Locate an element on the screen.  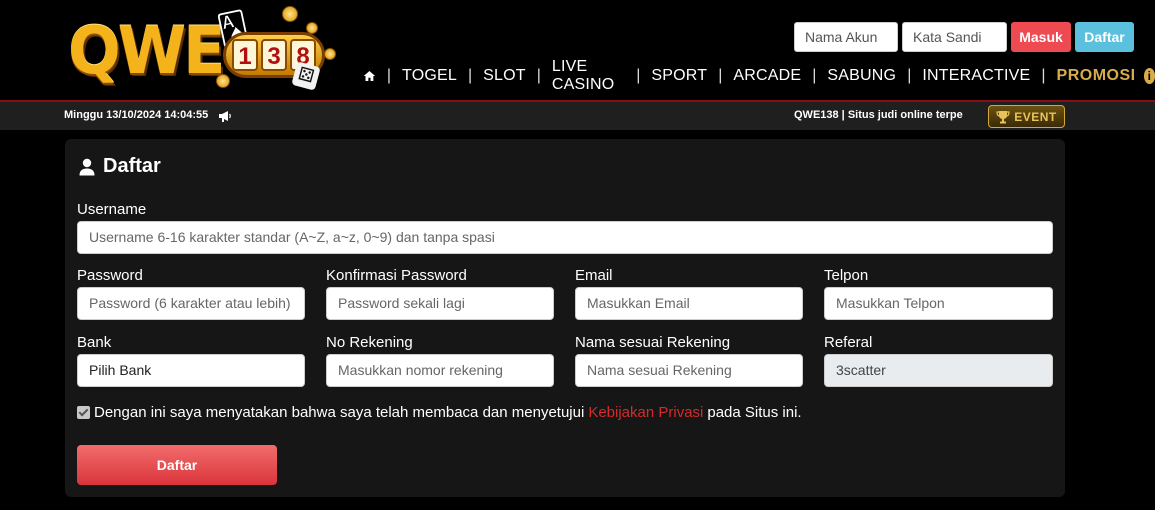
account-number-label: No Rekening is located at coordinates (369, 342).